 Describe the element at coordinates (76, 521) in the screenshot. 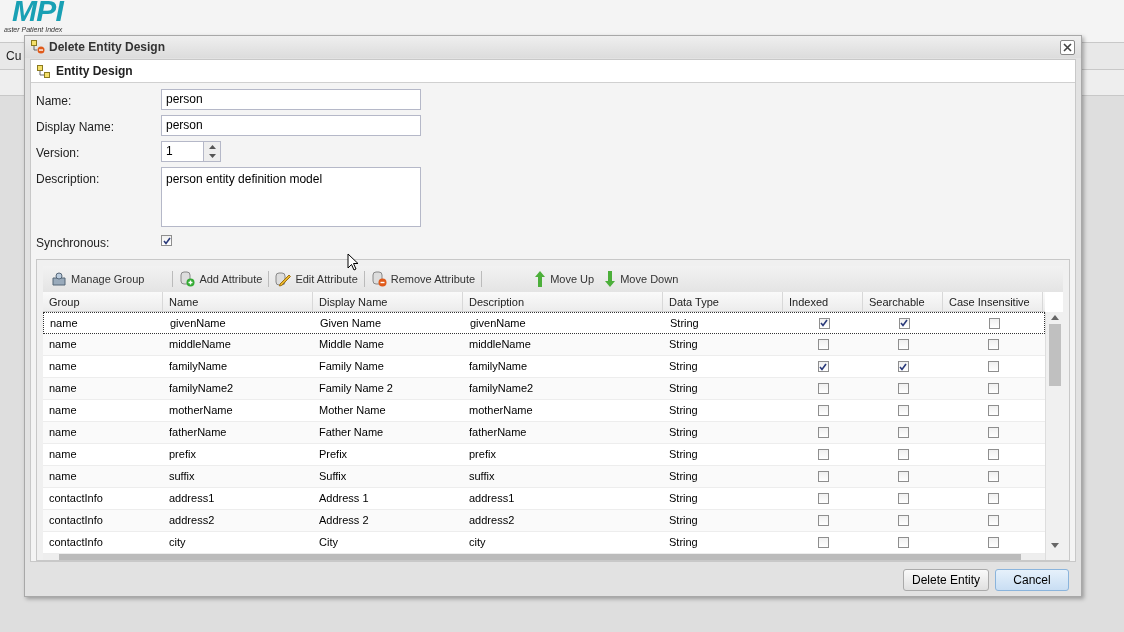

I see `table-cell-text: contactInfo` at that location.